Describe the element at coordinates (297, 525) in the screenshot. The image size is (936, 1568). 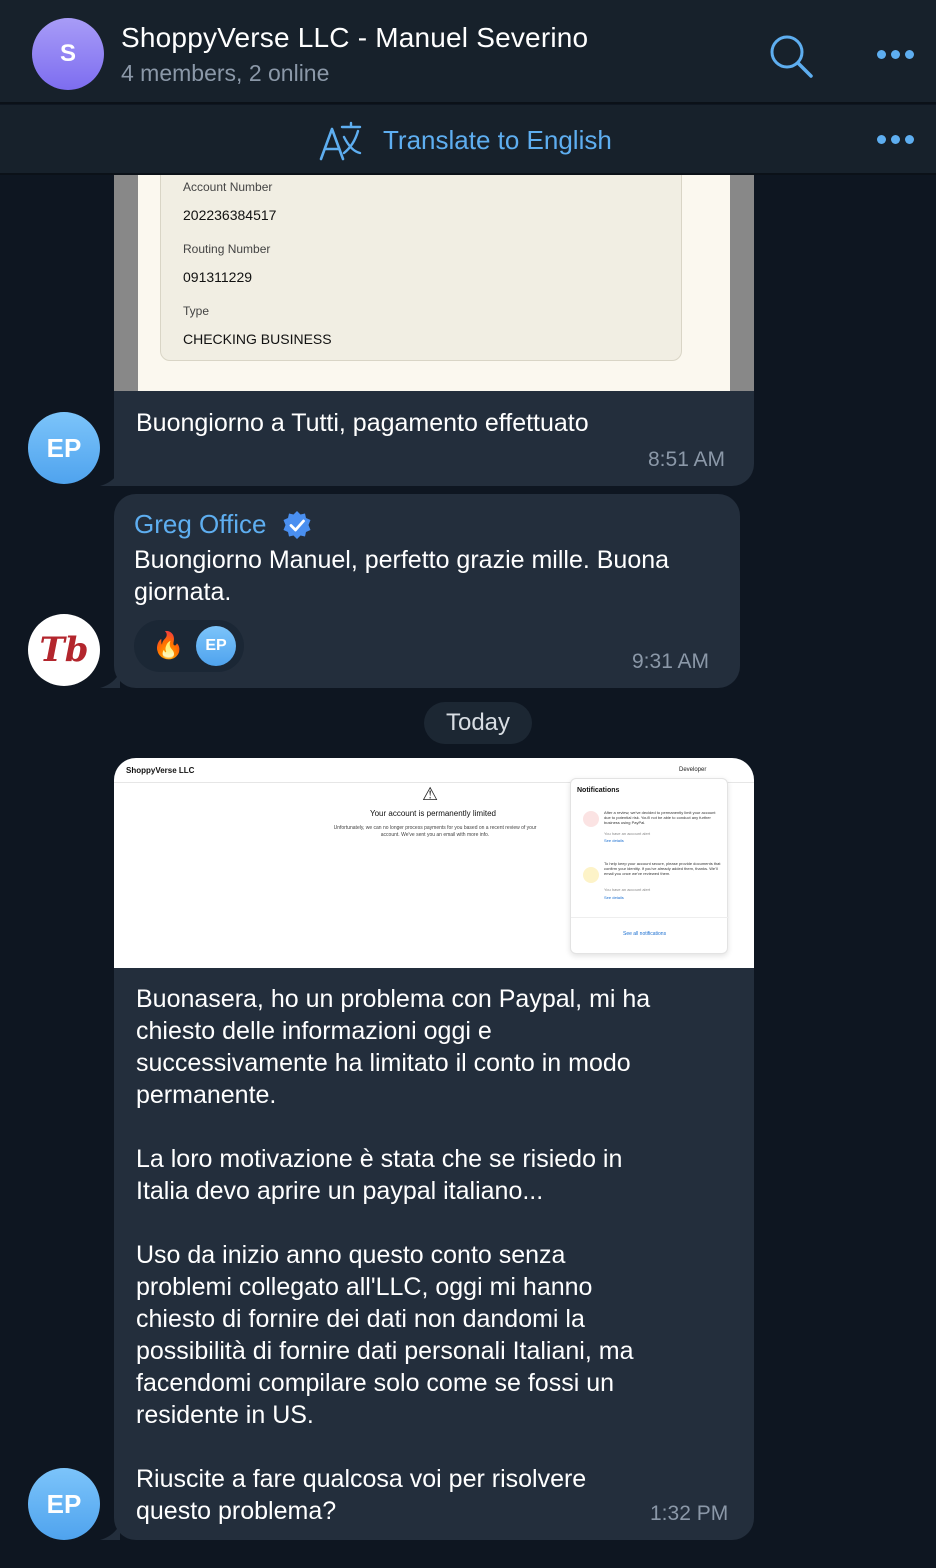
I see `verified-badge-icon` at that location.